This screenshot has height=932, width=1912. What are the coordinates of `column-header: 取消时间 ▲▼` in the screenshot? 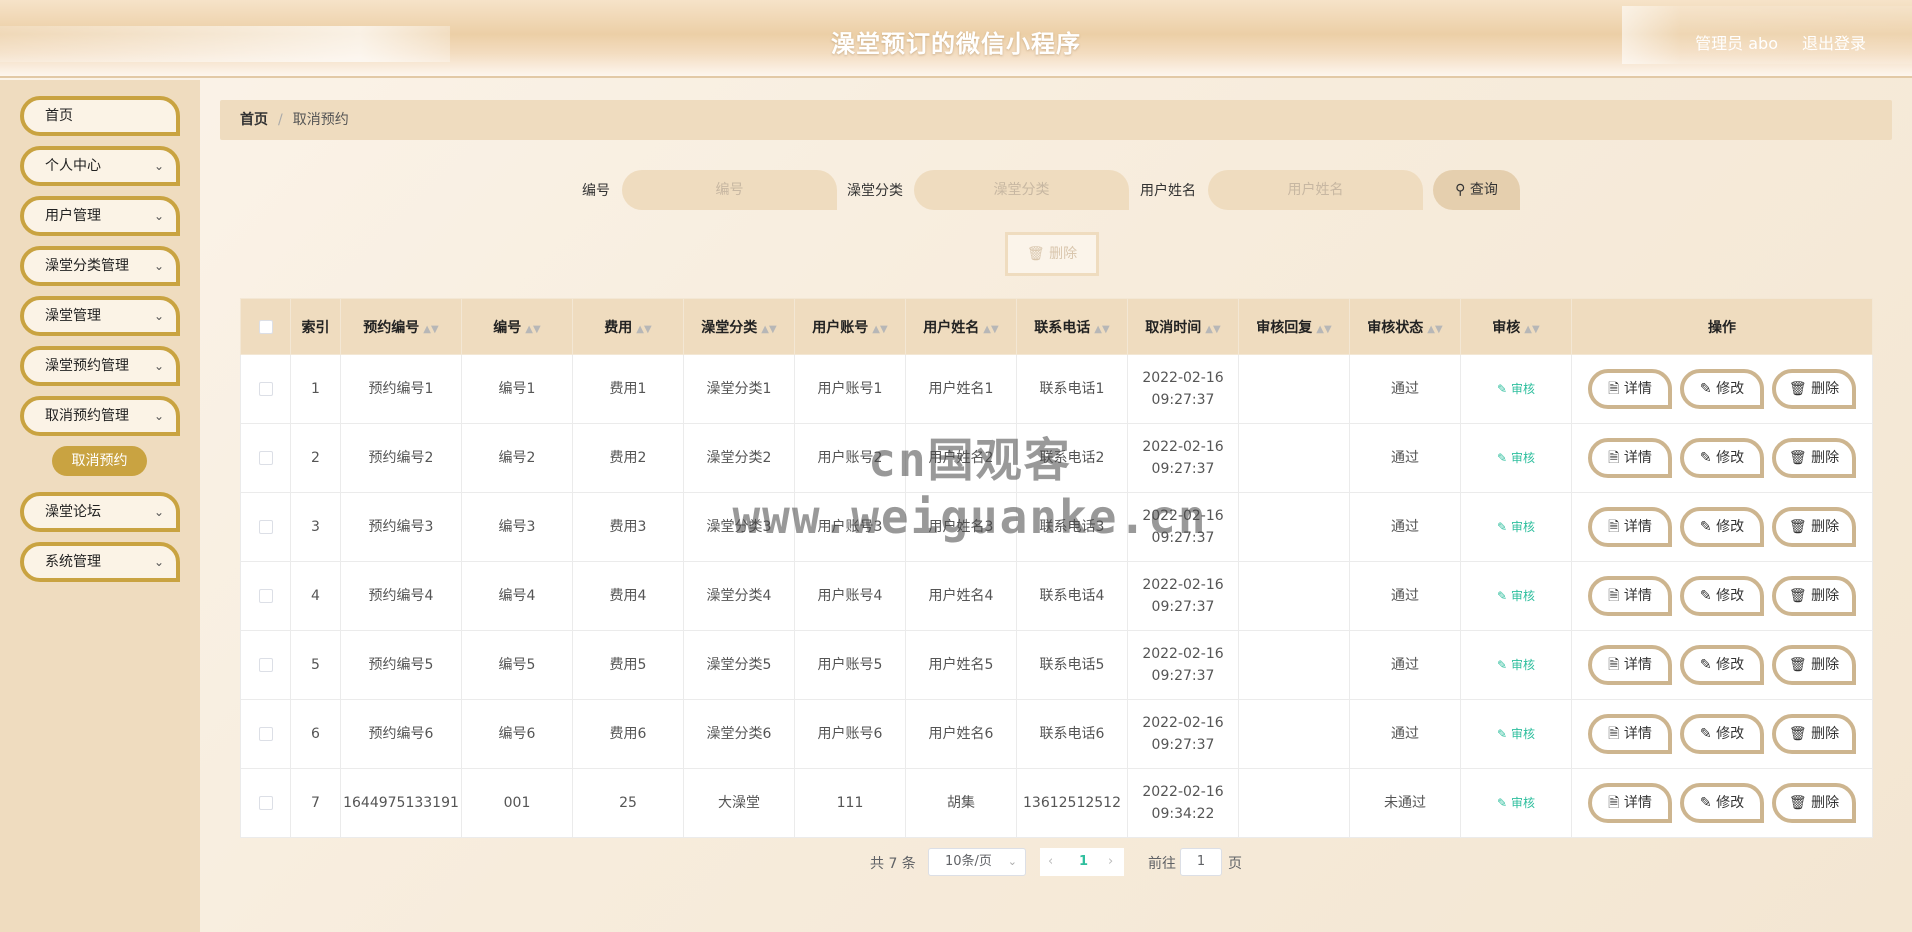 It's located at (1183, 326).